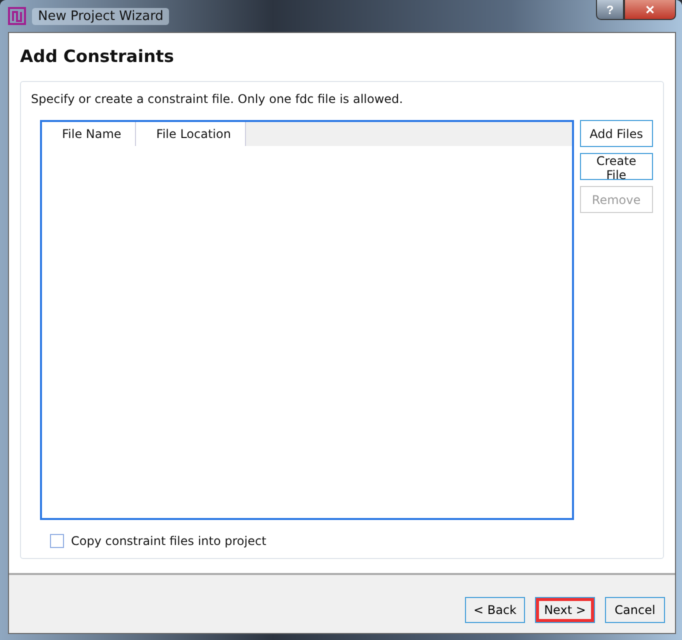 This screenshot has width=682, height=640. What do you see at coordinates (565, 610) in the screenshot?
I see `wizard-button: Next >` at bounding box center [565, 610].